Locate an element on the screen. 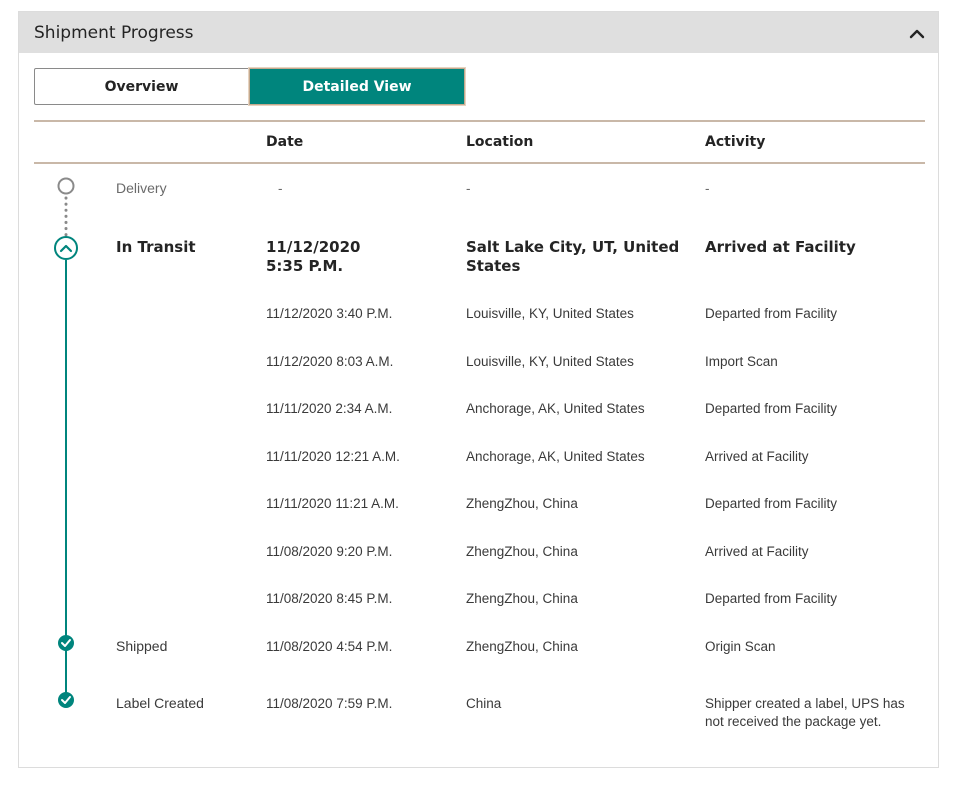 Image resolution: width=954 pixels, height=796 pixels. label-created-check-icon is located at coordinates (66, 700).